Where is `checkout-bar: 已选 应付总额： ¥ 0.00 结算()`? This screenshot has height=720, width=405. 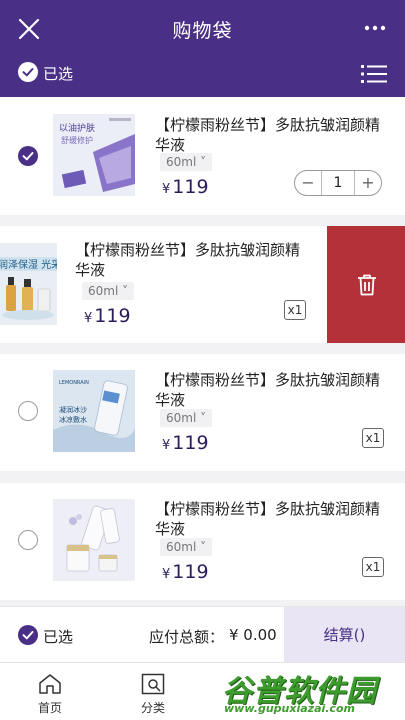
checkout-bar: 已选 应付总额： ¥ 0.00 结算() is located at coordinates (202, 634).